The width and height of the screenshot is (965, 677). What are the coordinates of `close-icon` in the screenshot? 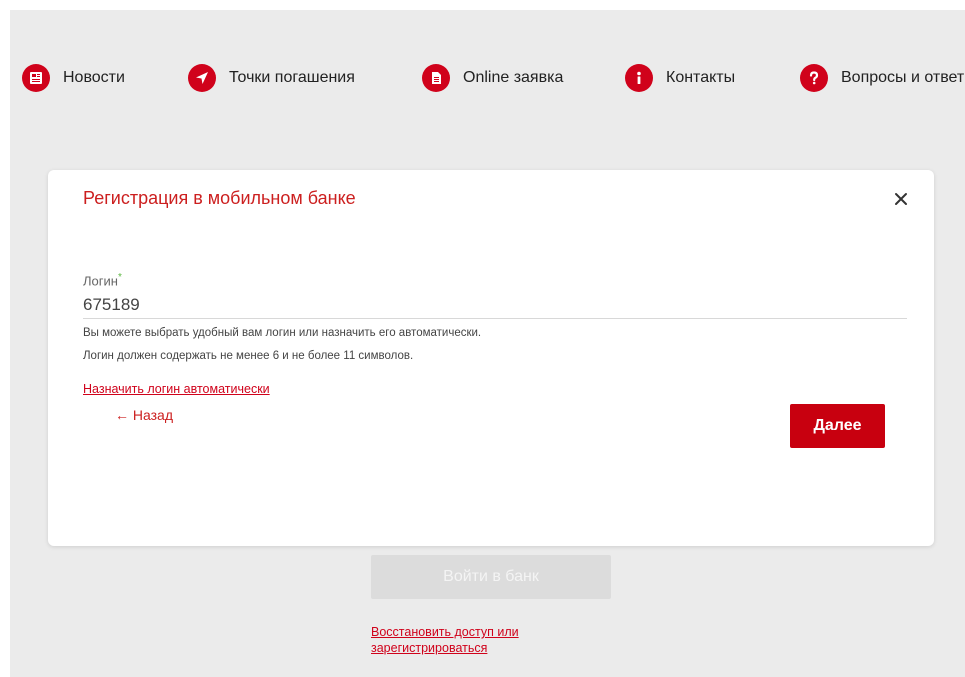 It's located at (901, 199).